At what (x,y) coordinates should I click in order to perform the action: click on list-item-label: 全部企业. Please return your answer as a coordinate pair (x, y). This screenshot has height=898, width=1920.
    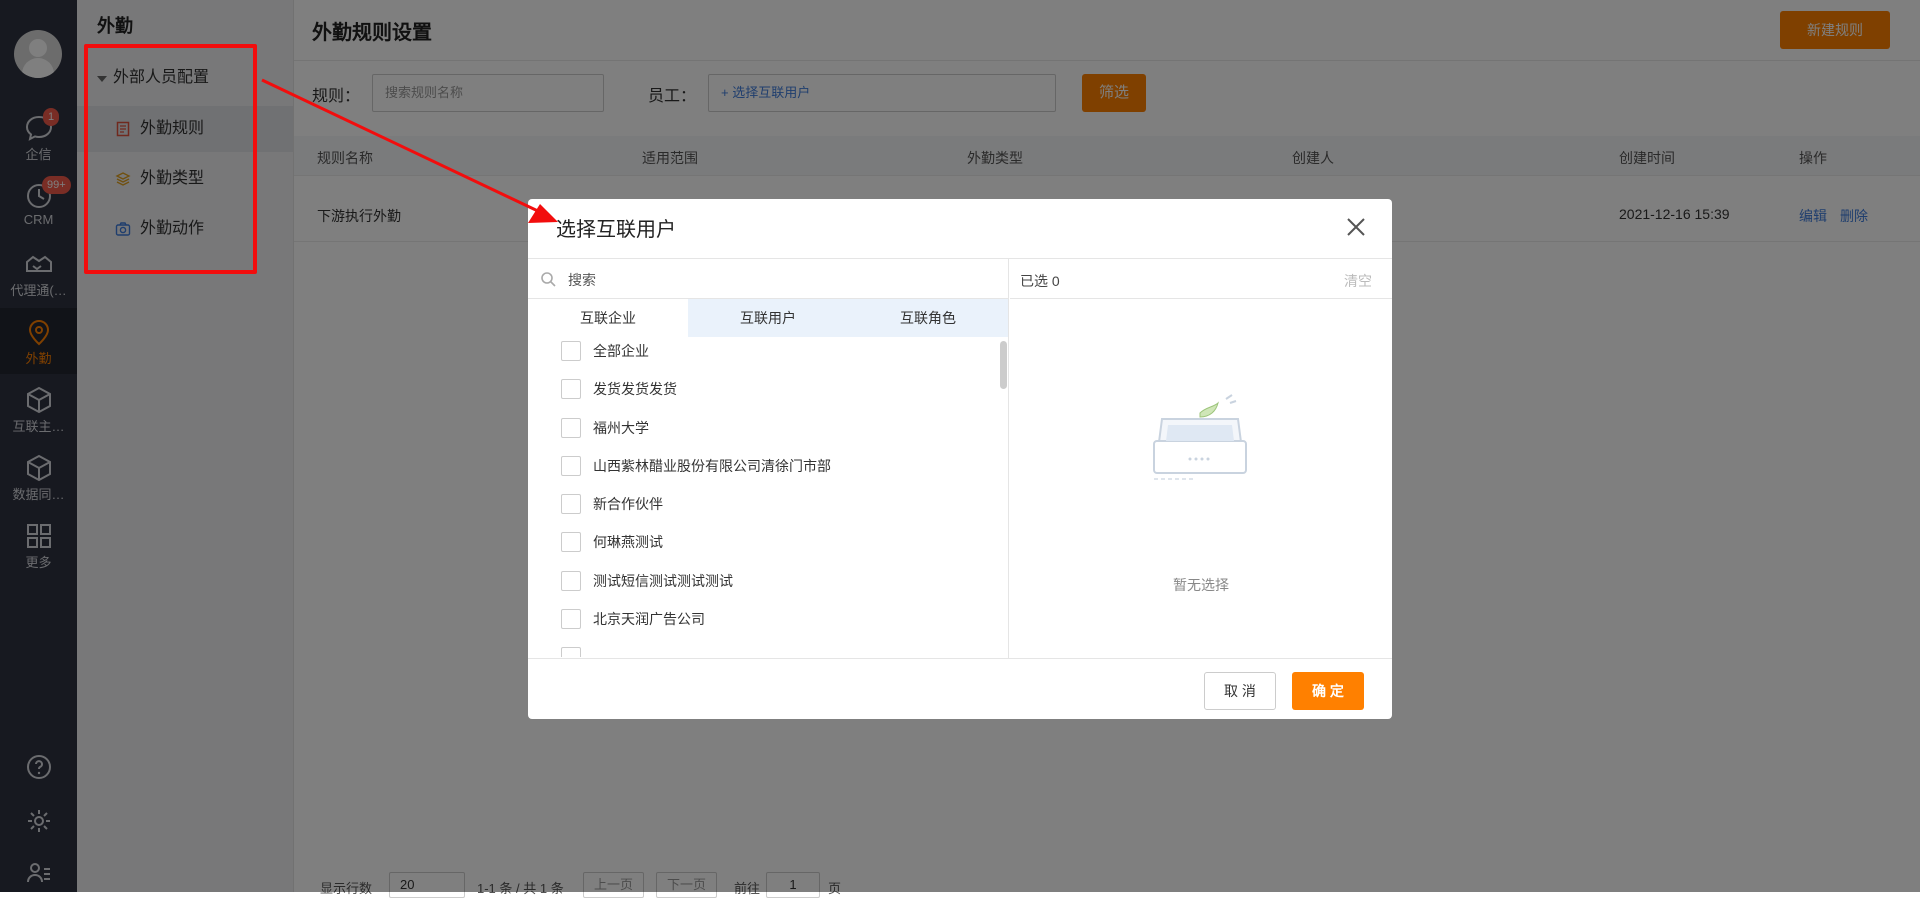
    Looking at the image, I should click on (621, 351).